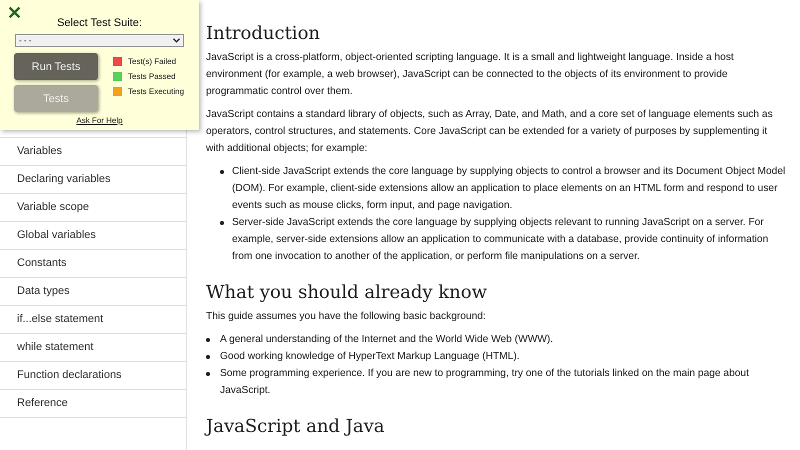 The height and width of the screenshot is (450, 800). What do you see at coordinates (263, 34) in the screenshot?
I see `section-heading: Introduction` at bounding box center [263, 34].